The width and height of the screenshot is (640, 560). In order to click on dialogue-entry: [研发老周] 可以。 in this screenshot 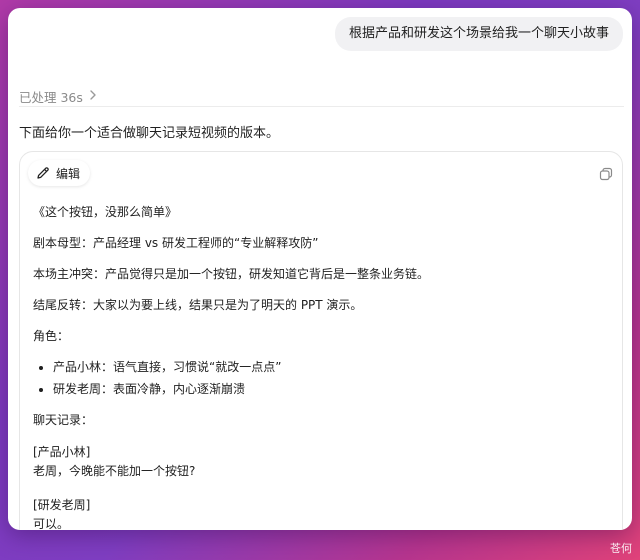, I will do `click(320, 513)`.